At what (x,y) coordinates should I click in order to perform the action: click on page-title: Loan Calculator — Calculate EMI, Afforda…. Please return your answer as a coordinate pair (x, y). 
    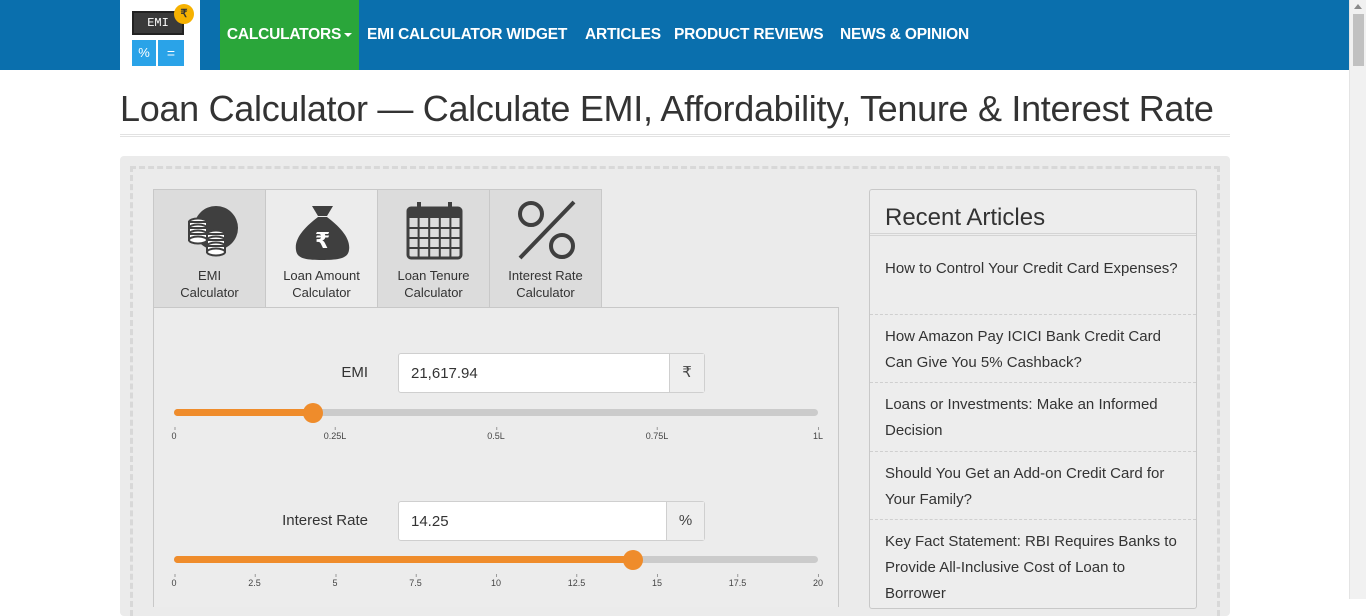
    Looking at the image, I should click on (675, 112).